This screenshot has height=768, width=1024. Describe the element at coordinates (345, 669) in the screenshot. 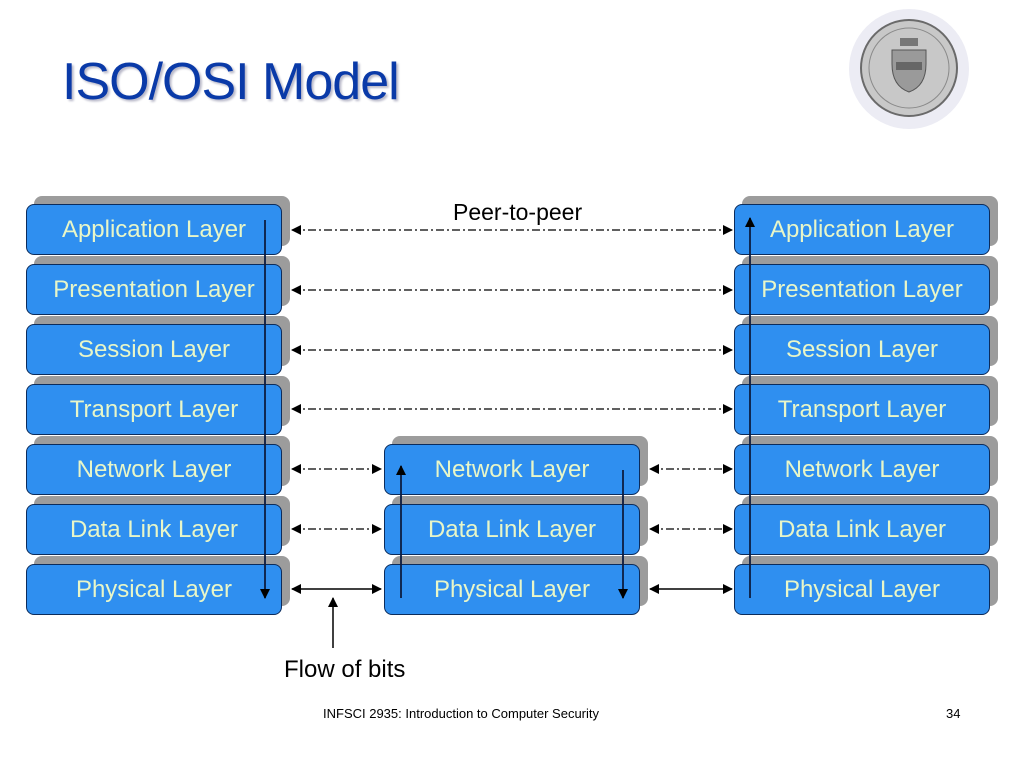

I see `flow-of-bits-label: Flow of bits` at that location.